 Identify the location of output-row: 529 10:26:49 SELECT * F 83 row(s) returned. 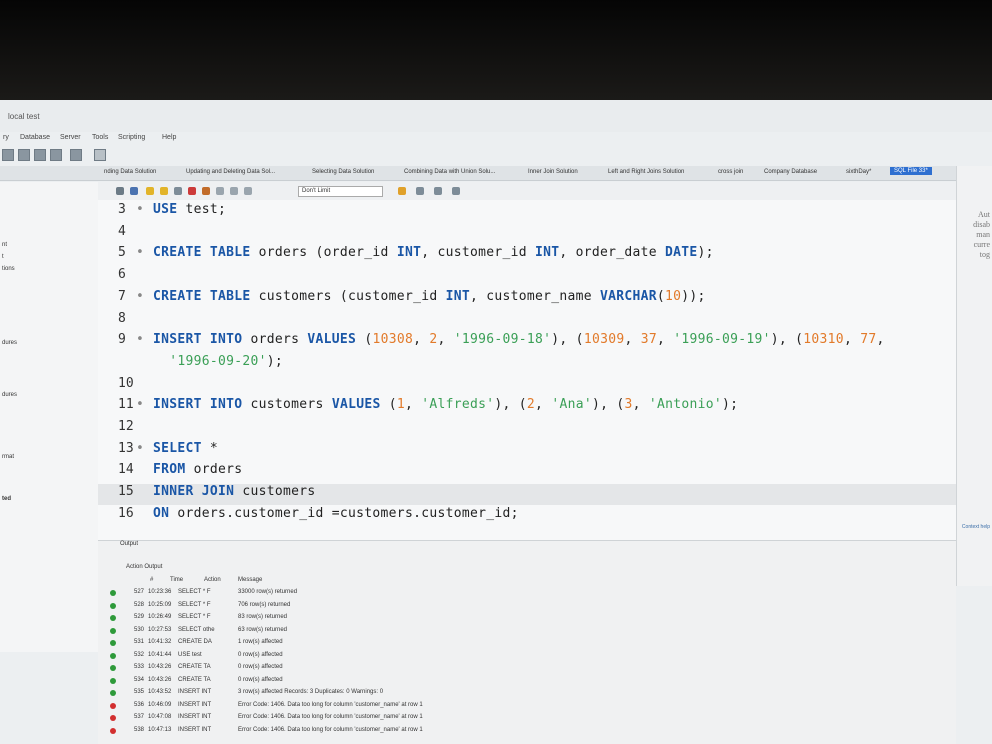
(528, 618).